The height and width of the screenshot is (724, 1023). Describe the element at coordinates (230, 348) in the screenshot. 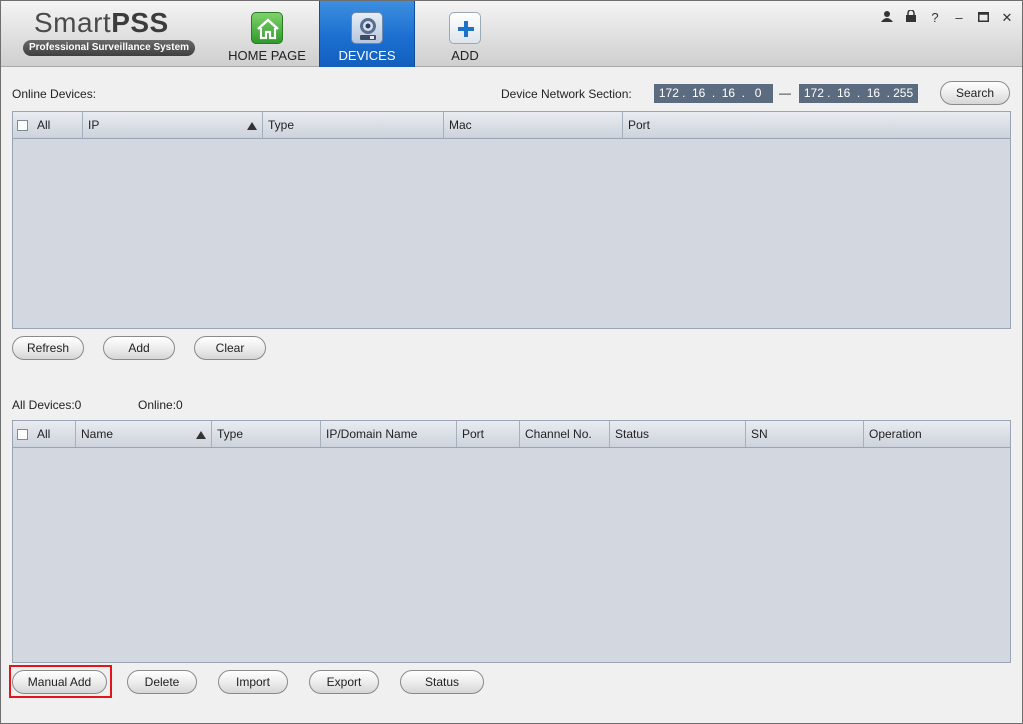

I see `clear-button: Clear` at that location.